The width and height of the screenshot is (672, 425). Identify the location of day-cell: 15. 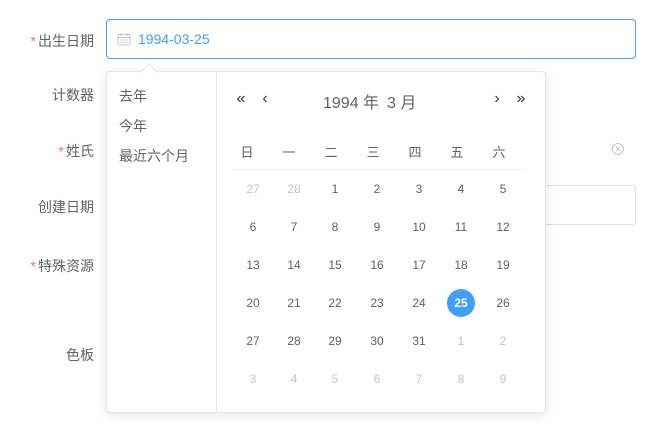
(335, 265).